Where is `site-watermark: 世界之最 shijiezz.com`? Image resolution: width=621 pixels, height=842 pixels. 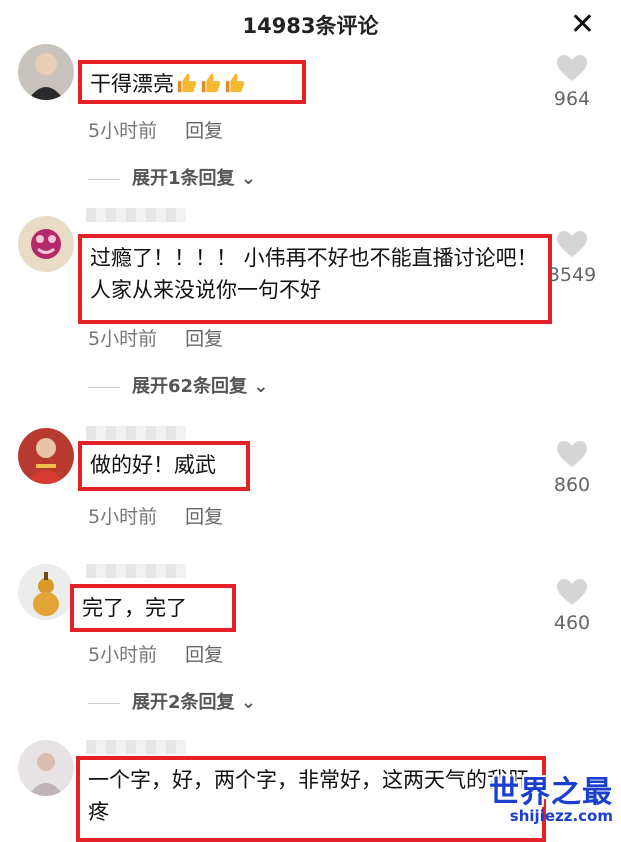 site-watermark: 世界之最 shijiezz.com is located at coordinates (551, 796).